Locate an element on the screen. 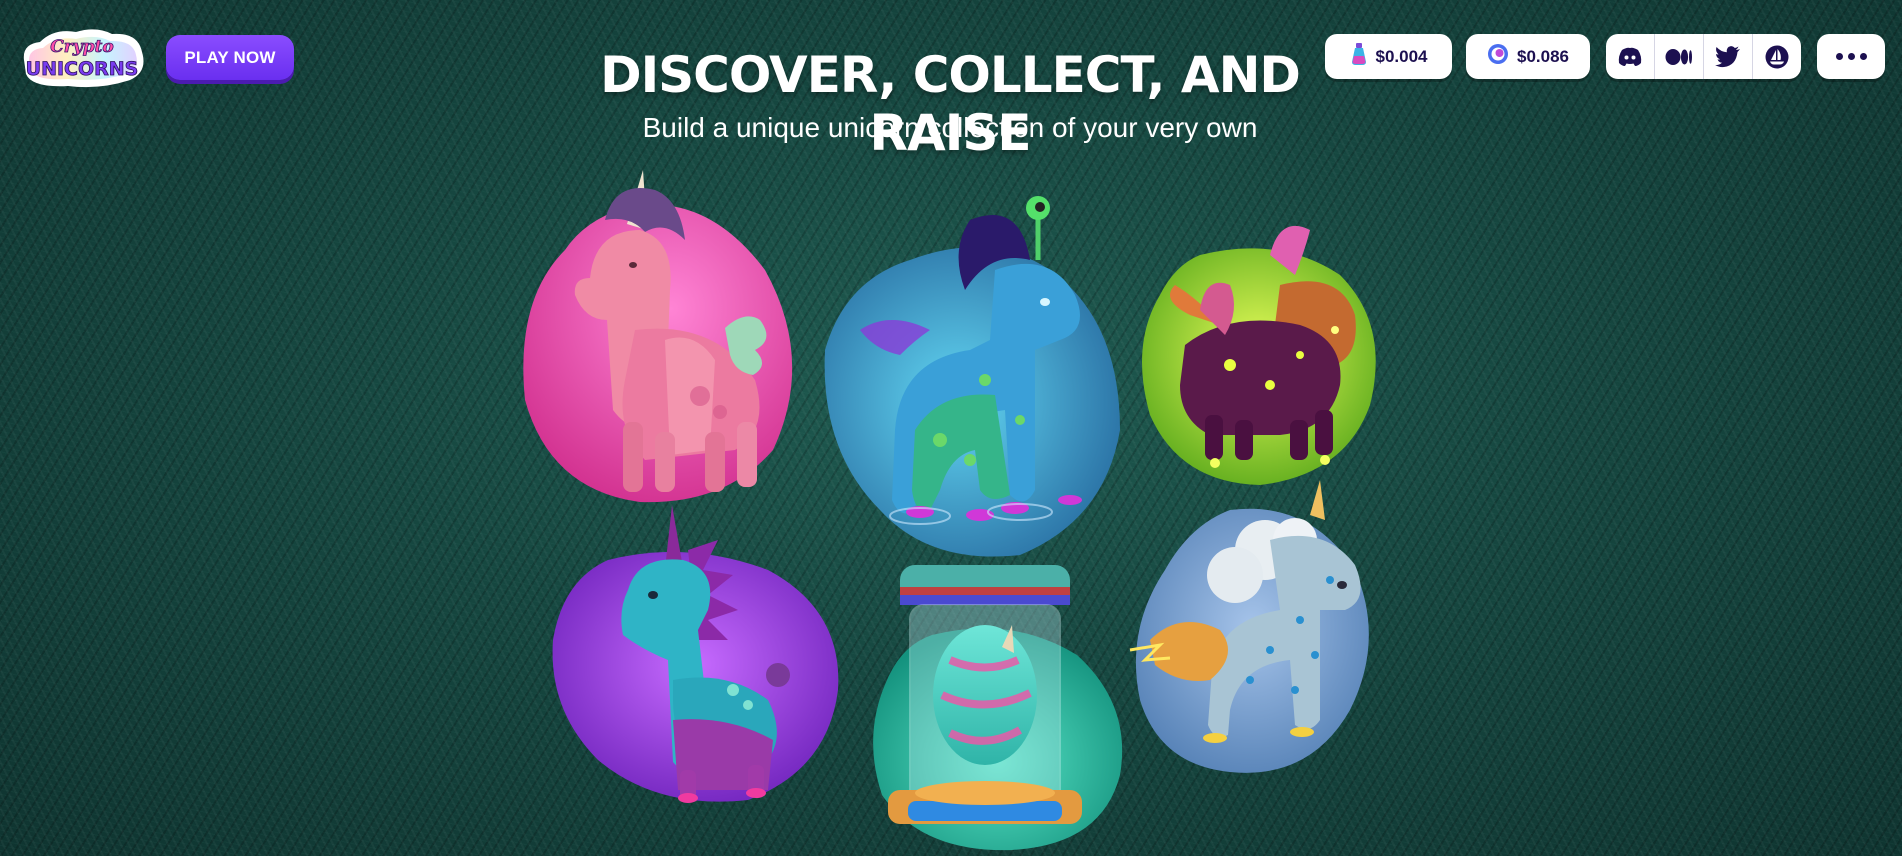  medium-link is located at coordinates (1678, 56).